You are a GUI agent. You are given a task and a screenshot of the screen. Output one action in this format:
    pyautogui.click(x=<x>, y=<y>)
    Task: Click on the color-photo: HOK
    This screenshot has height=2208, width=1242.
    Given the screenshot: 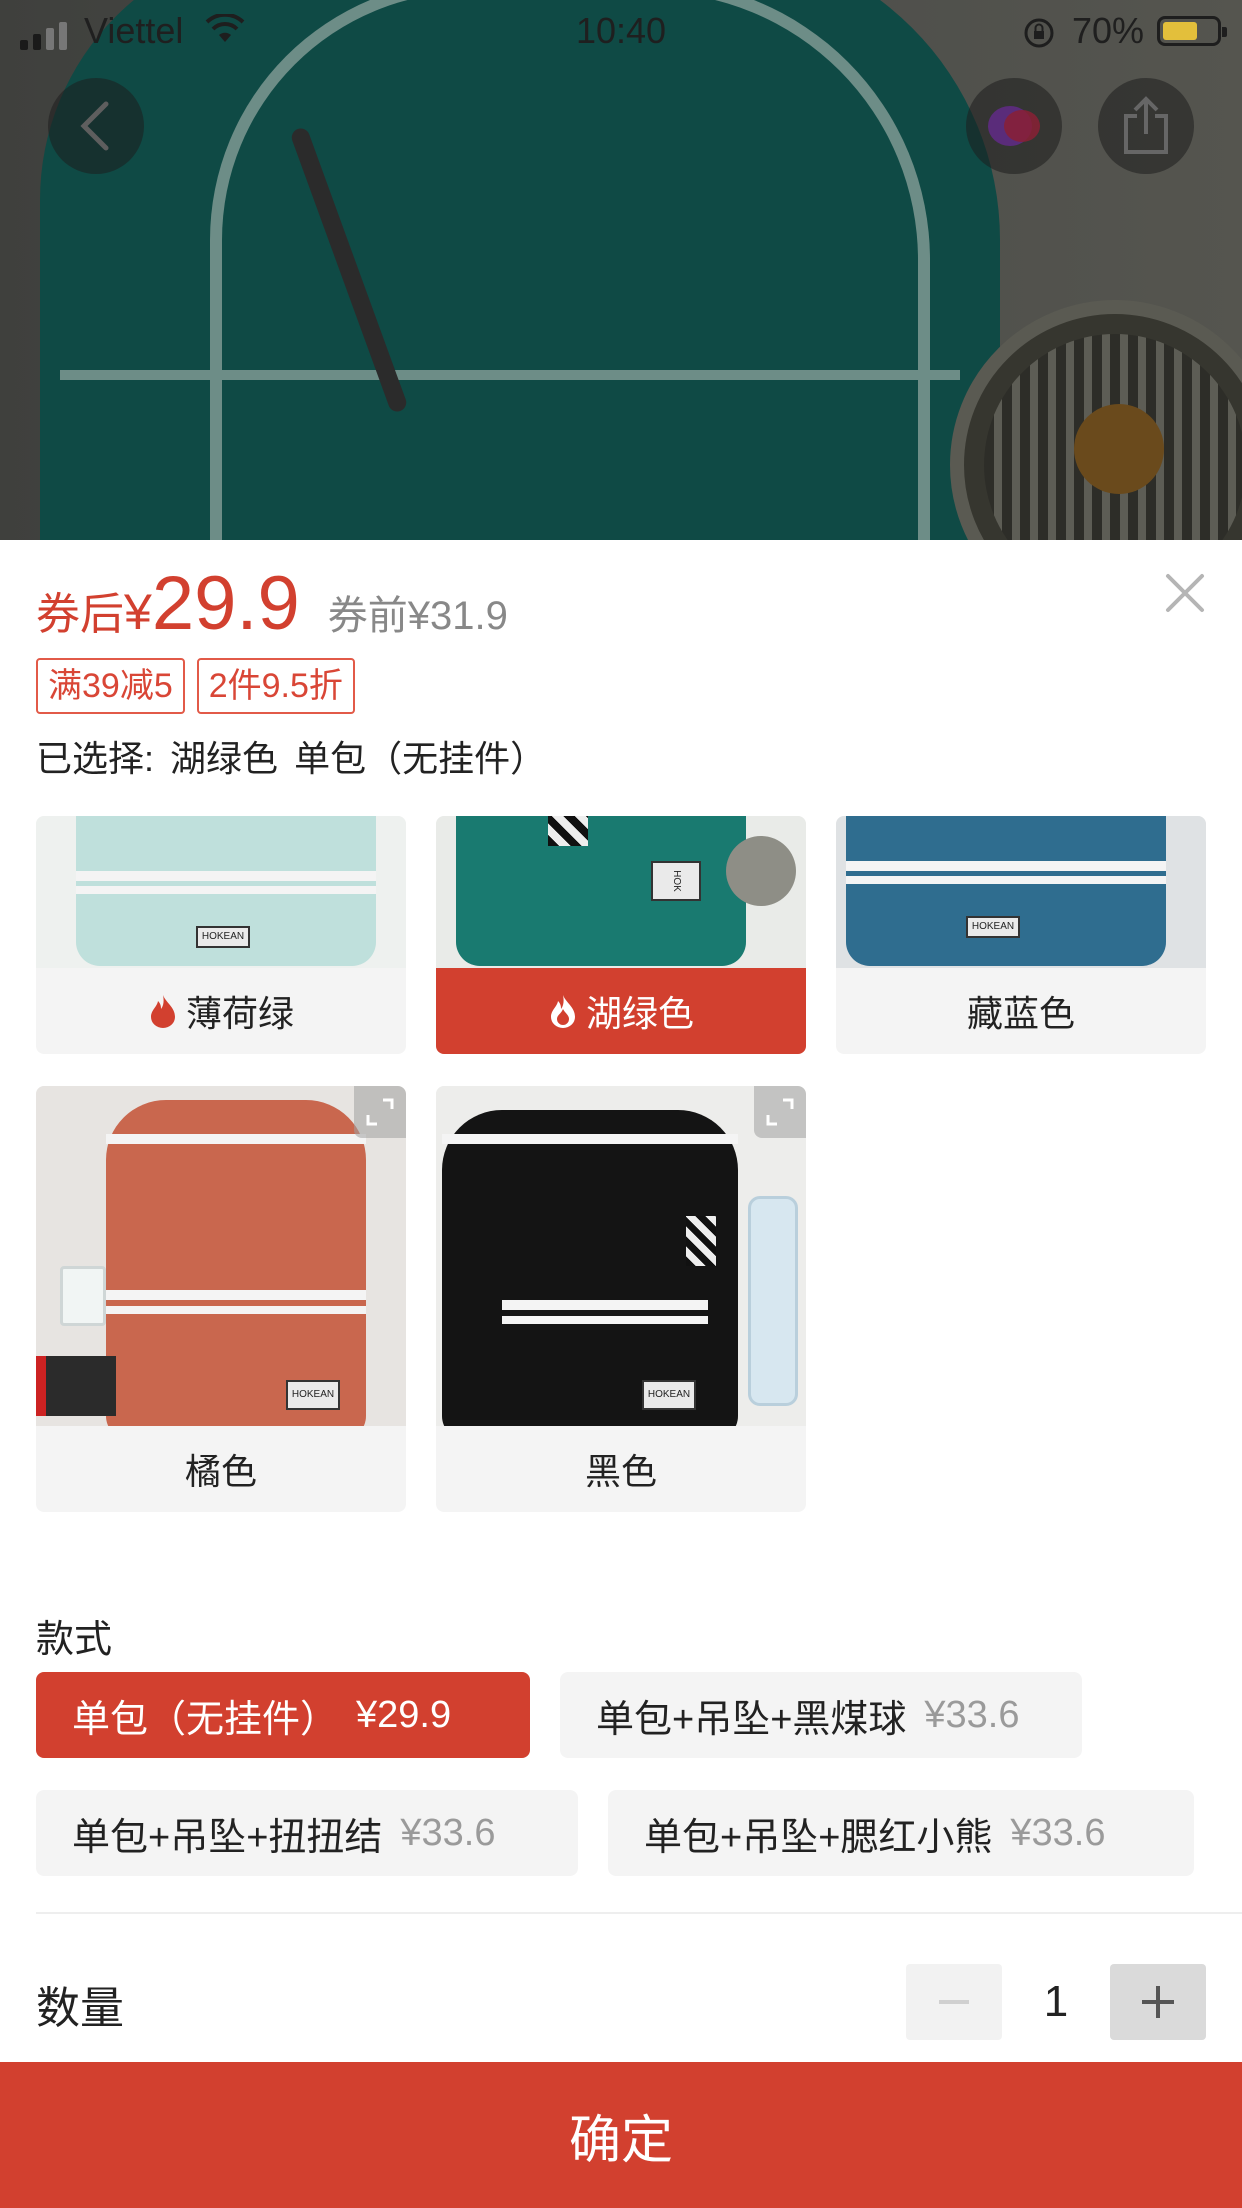 What is the action you would take?
    pyautogui.click(x=621, y=892)
    